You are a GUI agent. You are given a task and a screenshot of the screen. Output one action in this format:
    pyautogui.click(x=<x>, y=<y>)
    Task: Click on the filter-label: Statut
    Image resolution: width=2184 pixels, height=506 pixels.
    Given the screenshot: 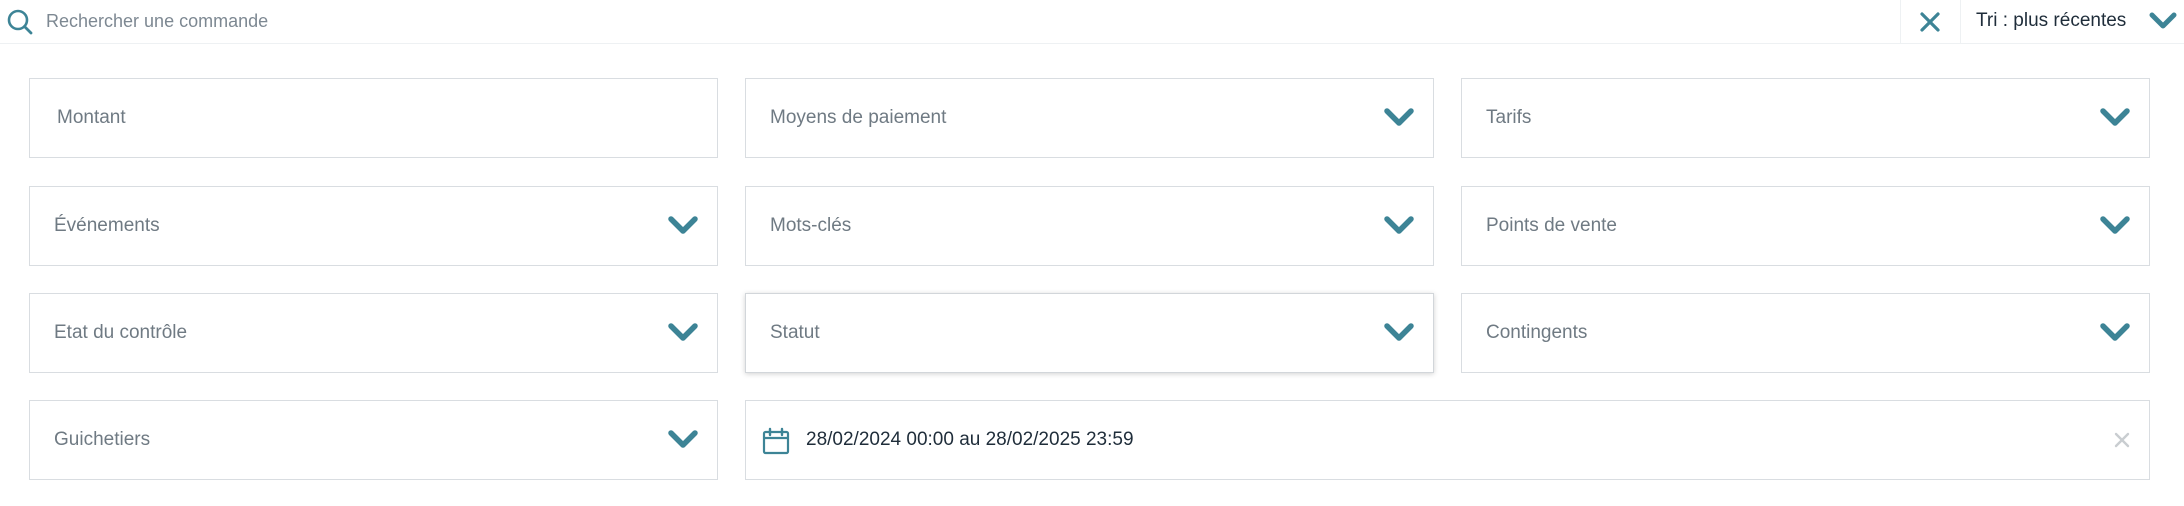 What is the action you would take?
    pyautogui.click(x=795, y=332)
    